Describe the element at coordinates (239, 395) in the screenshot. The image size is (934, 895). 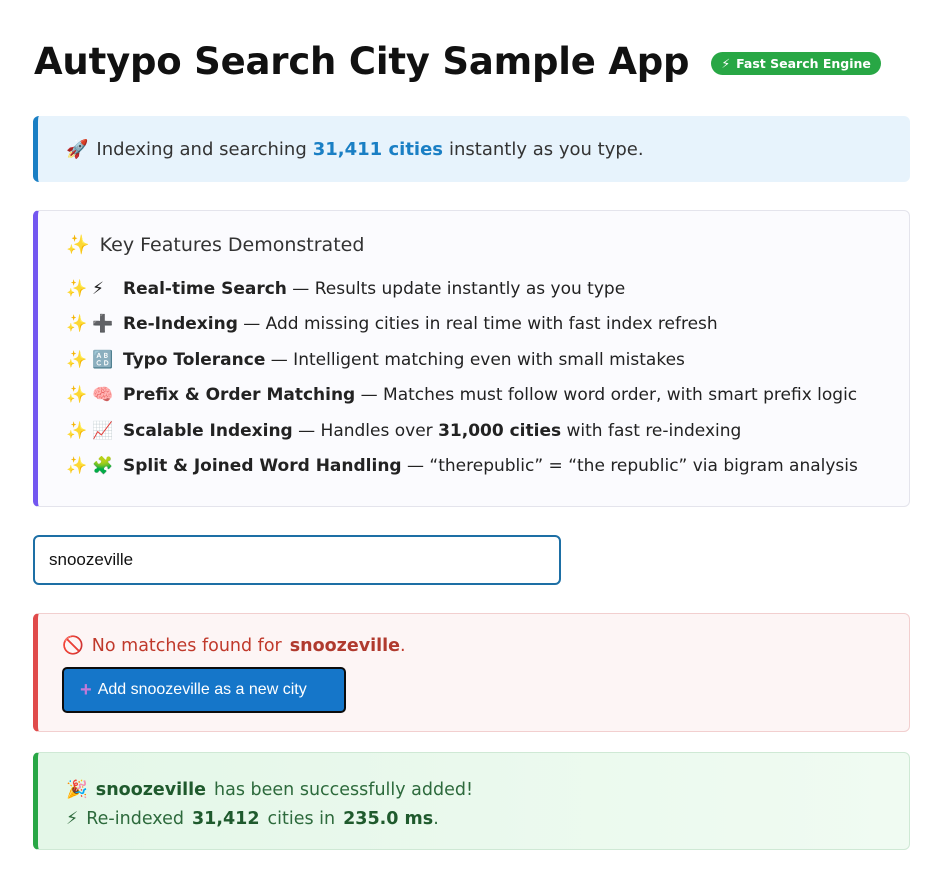
I see `feature-name: Prefix & Order Matching` at that location.